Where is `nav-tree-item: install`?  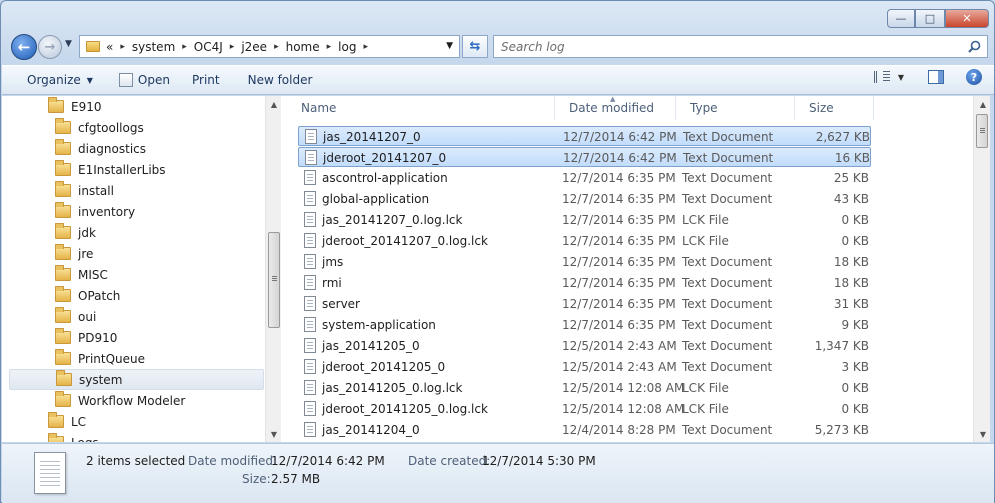 nav-tree-item: install is located at coordinates (84, 190).